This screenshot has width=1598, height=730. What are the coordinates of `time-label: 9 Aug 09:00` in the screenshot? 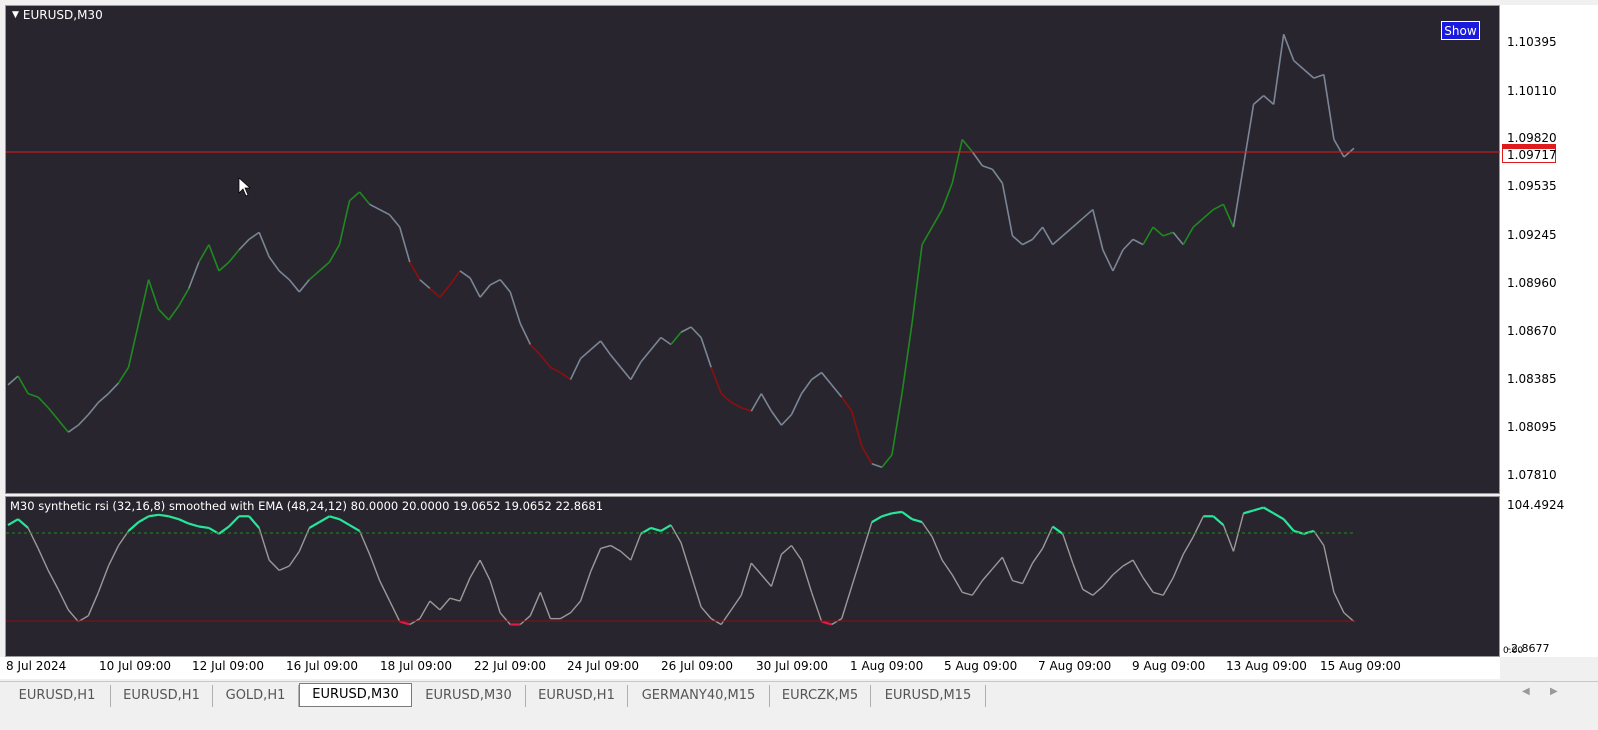 It's located at (1169, 666).